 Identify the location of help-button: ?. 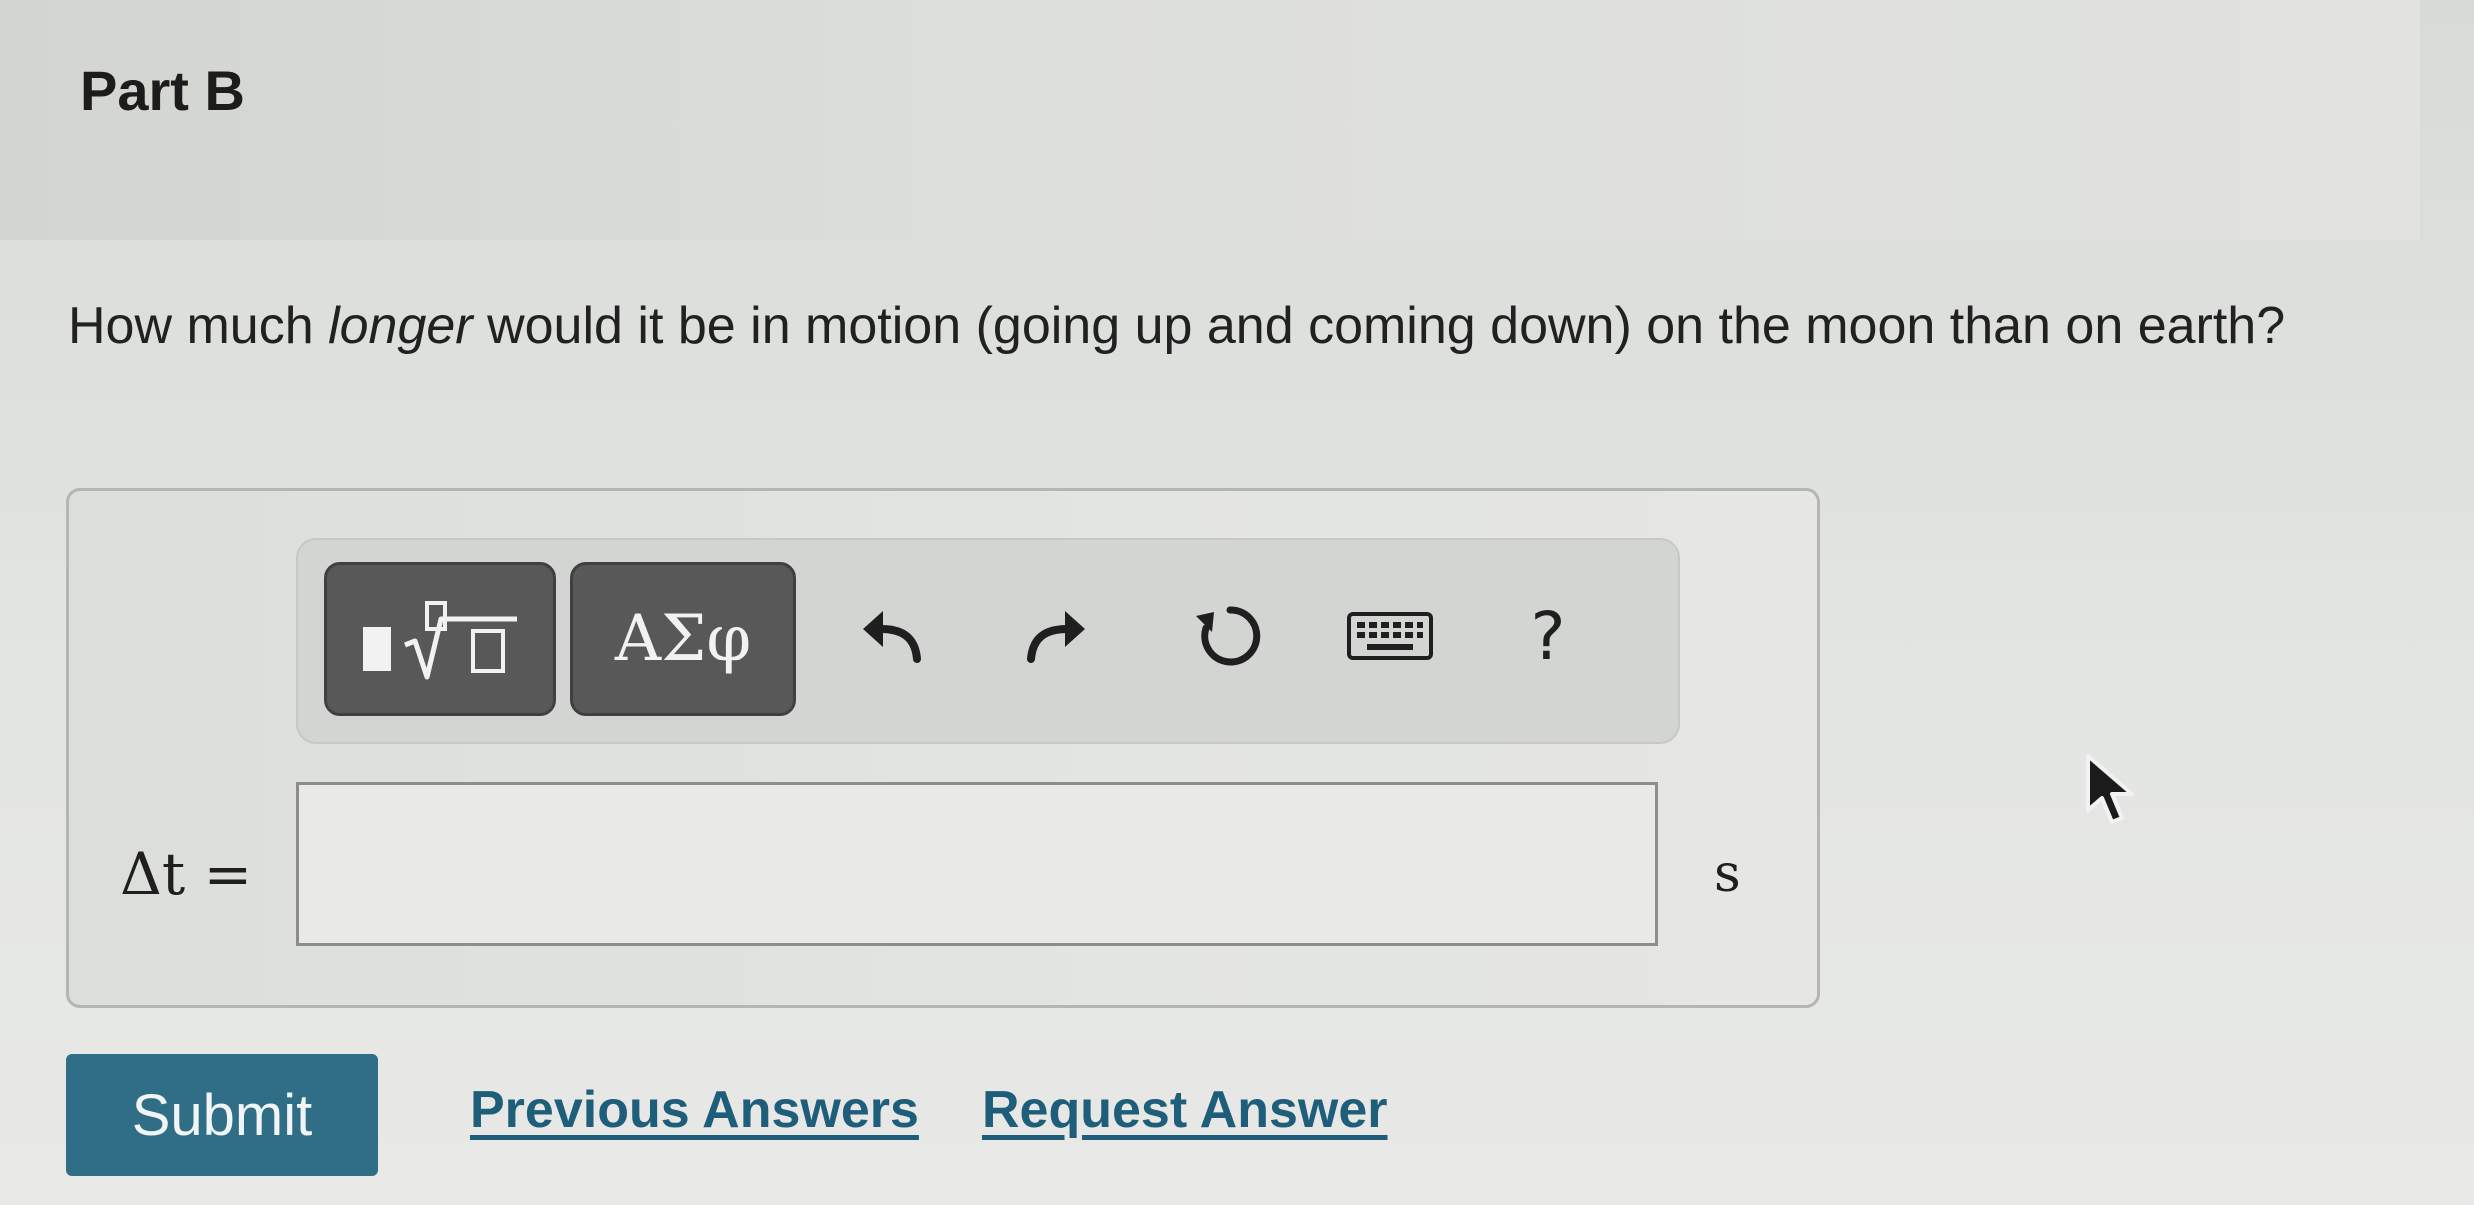
(1548, 636).